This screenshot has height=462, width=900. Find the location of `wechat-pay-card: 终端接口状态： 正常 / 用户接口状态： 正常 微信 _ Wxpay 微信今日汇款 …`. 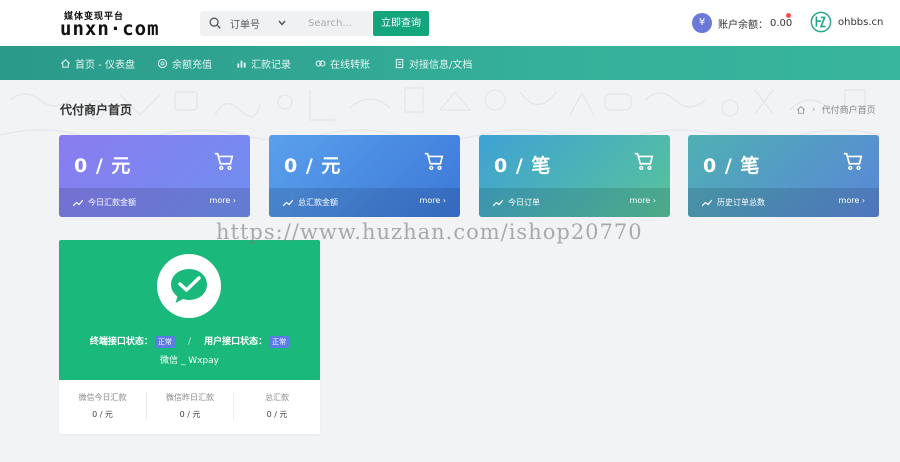

wechat-pay-card: 终端接口状态： 正常 / 用户接口状态： 正常 微信 _ Wxpay 微信今日汇款 … is located at coordinates (189, 337).